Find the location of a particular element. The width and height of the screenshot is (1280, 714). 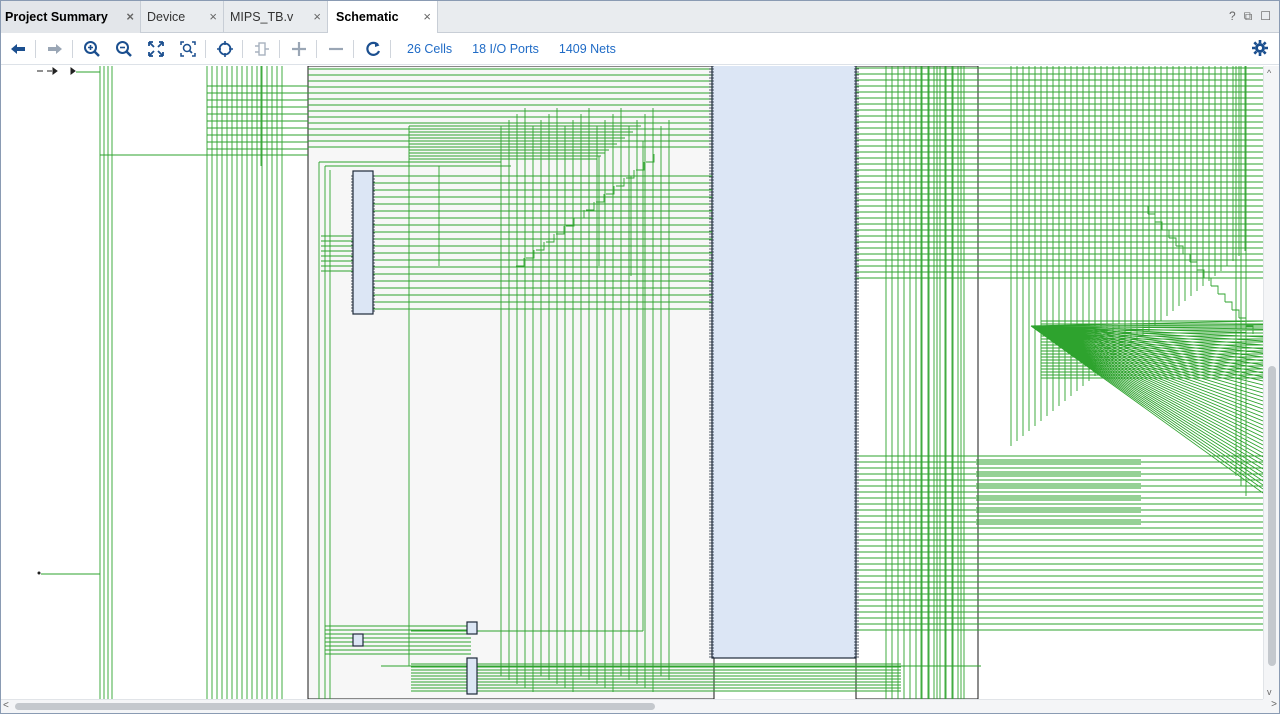

tab-schematic: Schematic × is located at coordinates (383, 17).